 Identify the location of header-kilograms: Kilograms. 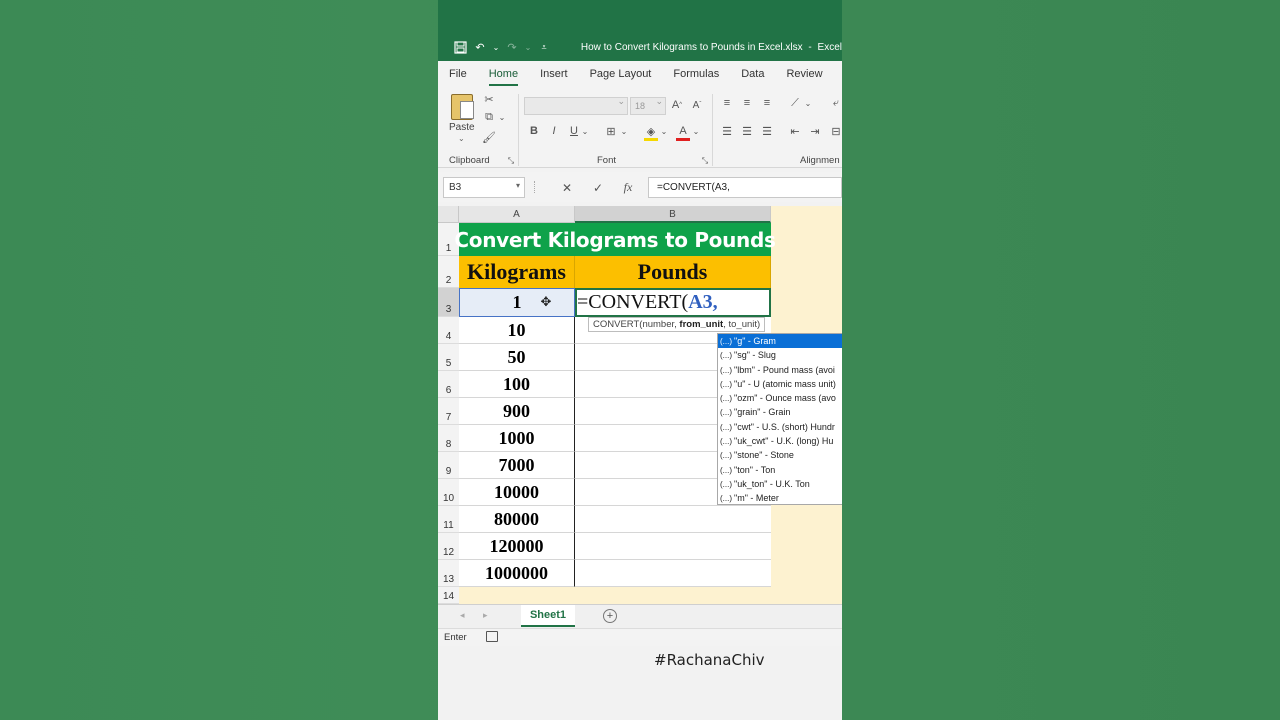
(517, 272).